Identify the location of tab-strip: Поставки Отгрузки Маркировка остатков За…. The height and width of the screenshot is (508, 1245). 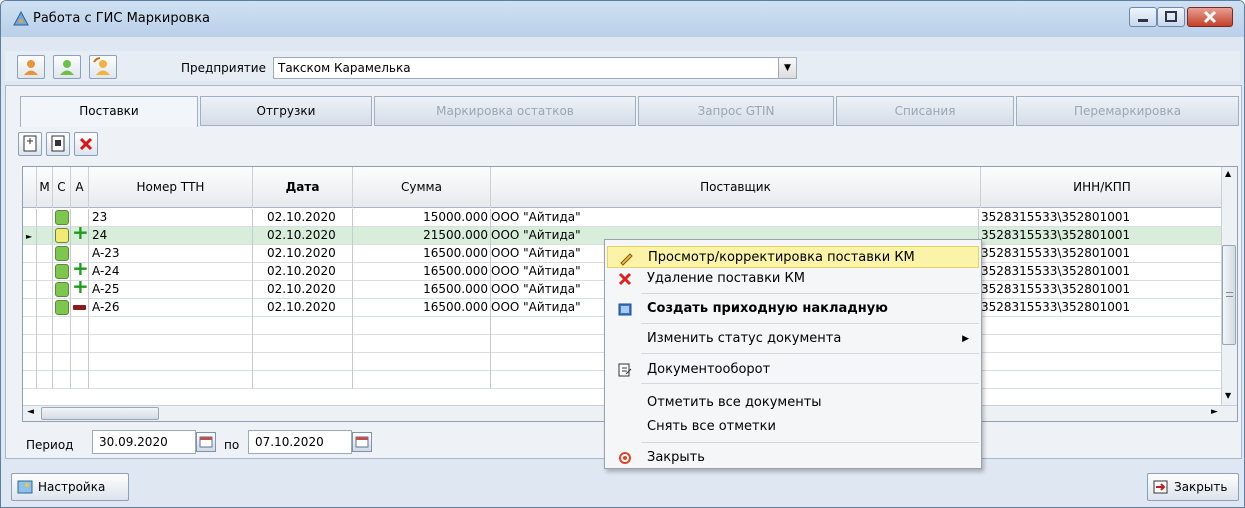
(627, 111).